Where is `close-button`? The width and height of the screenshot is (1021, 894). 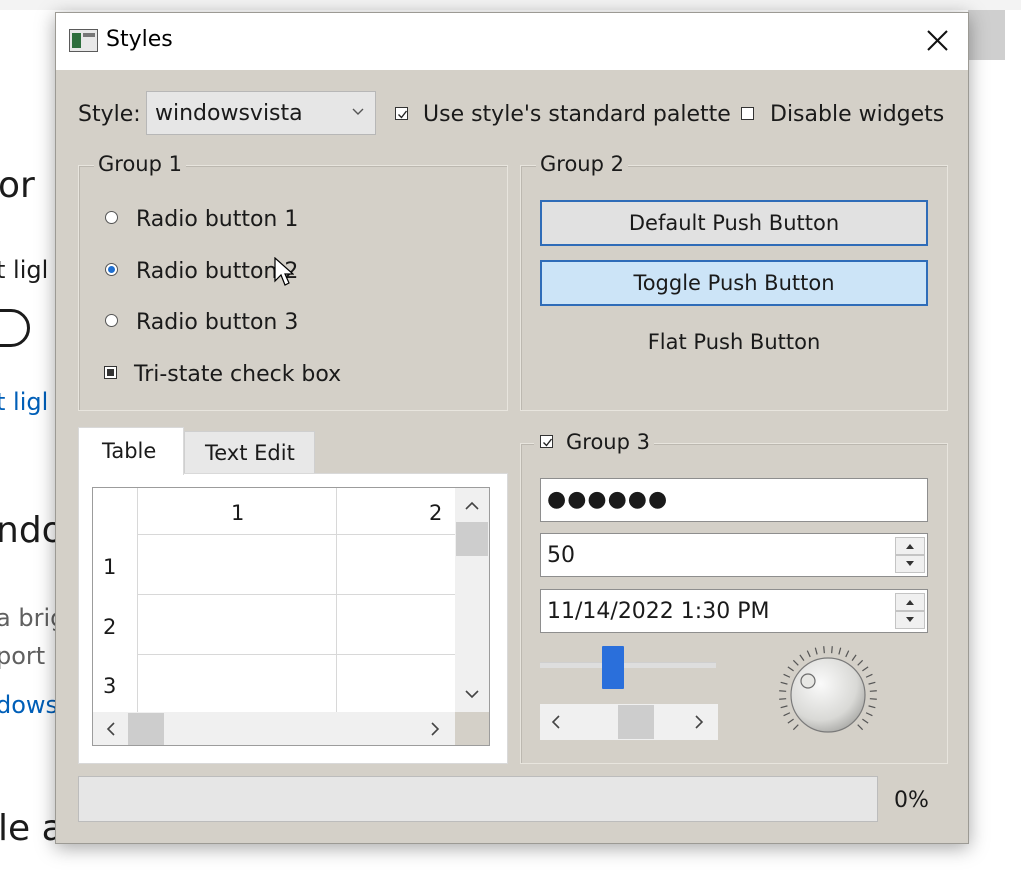
close-button is located at coordinates (938, 41).